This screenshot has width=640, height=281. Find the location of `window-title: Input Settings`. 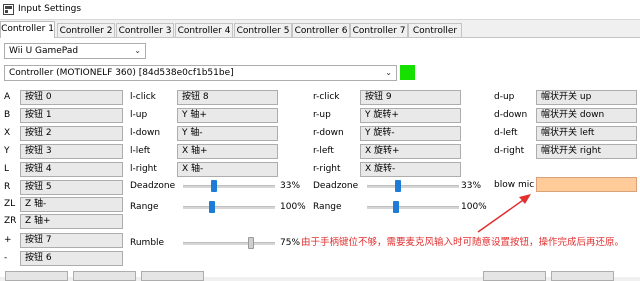

window-title: Input Settings is located at coordinates (50, 9).